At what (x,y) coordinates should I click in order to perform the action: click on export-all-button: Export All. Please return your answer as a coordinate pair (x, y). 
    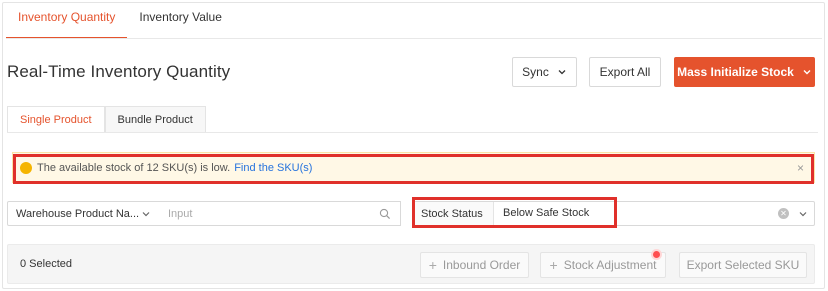
    Looking at the image, I should click on (625, 72).